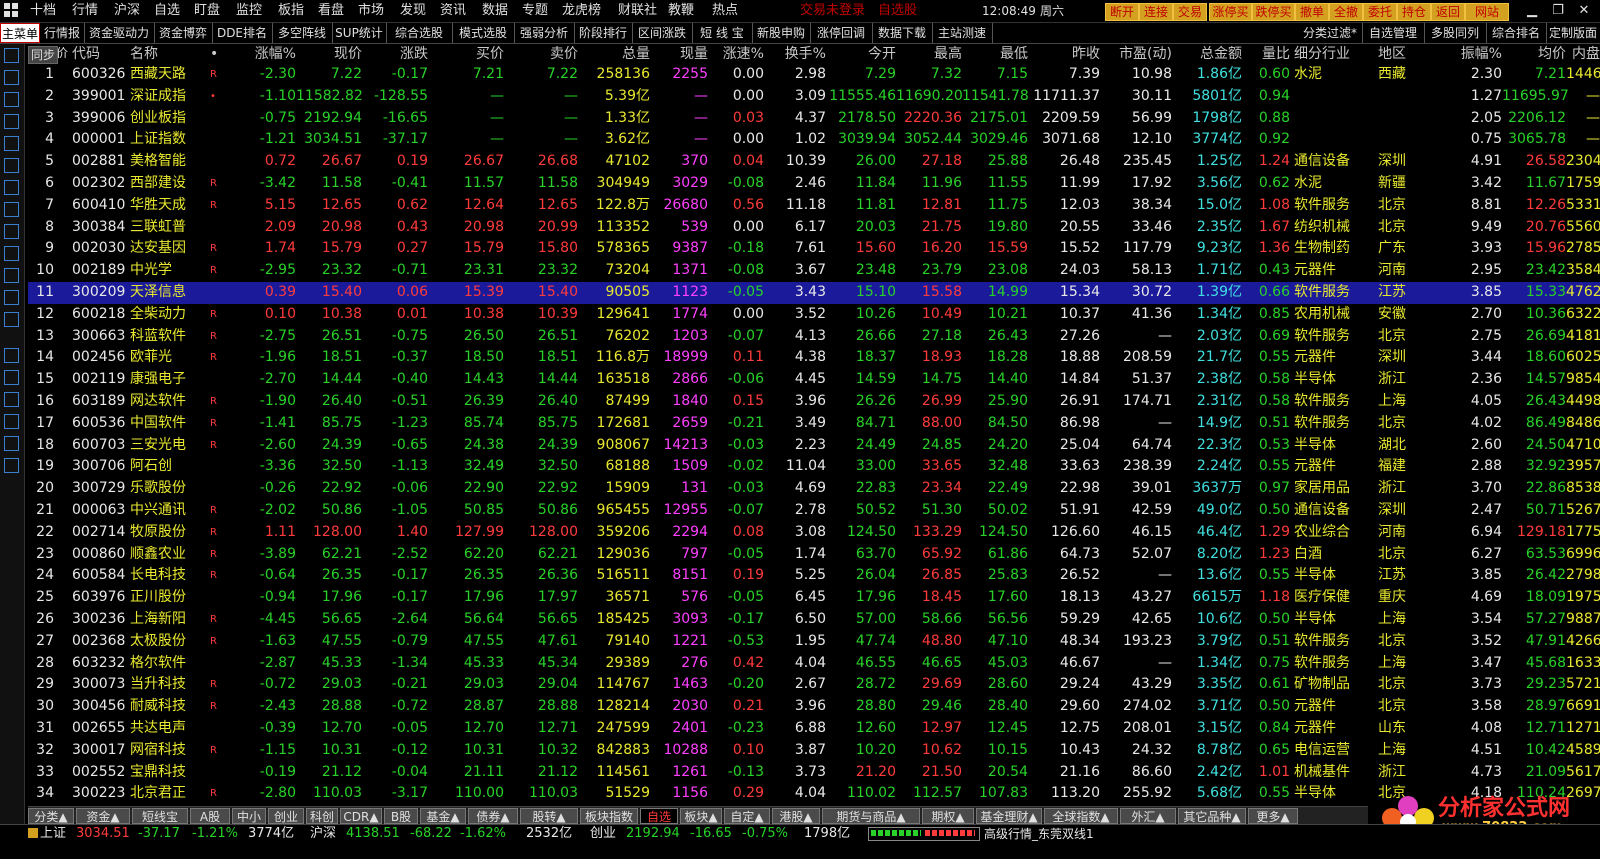 Image resolution: width=1600 pixels, height=859 pixels. Describe the element at coordinates (62, 41) in the screenshot. I see `func-tab: 行情报价` at that location.